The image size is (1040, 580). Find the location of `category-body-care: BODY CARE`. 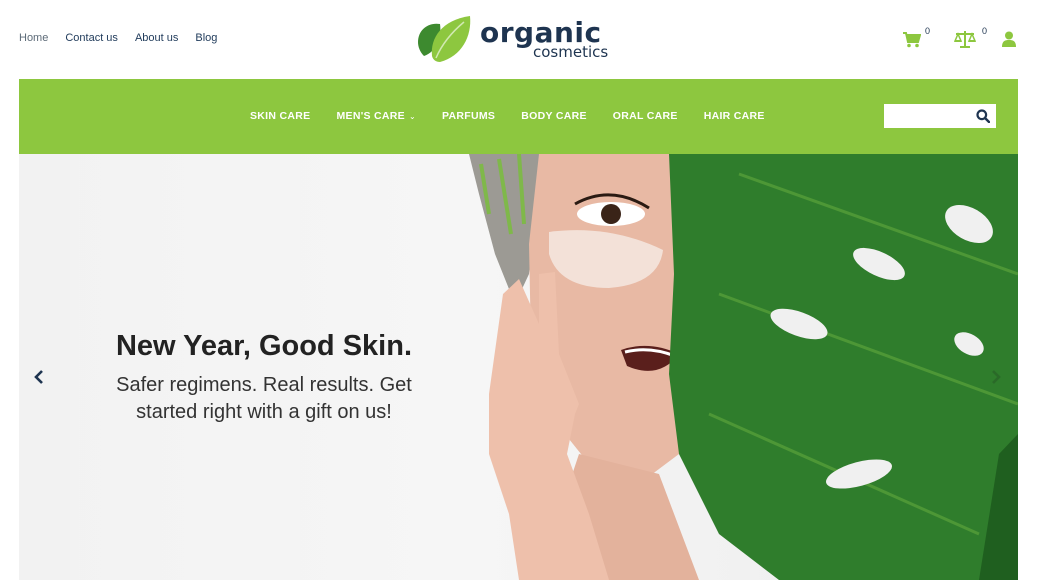

category-body-care: BODY CARE is located at coordinates (554, 116).